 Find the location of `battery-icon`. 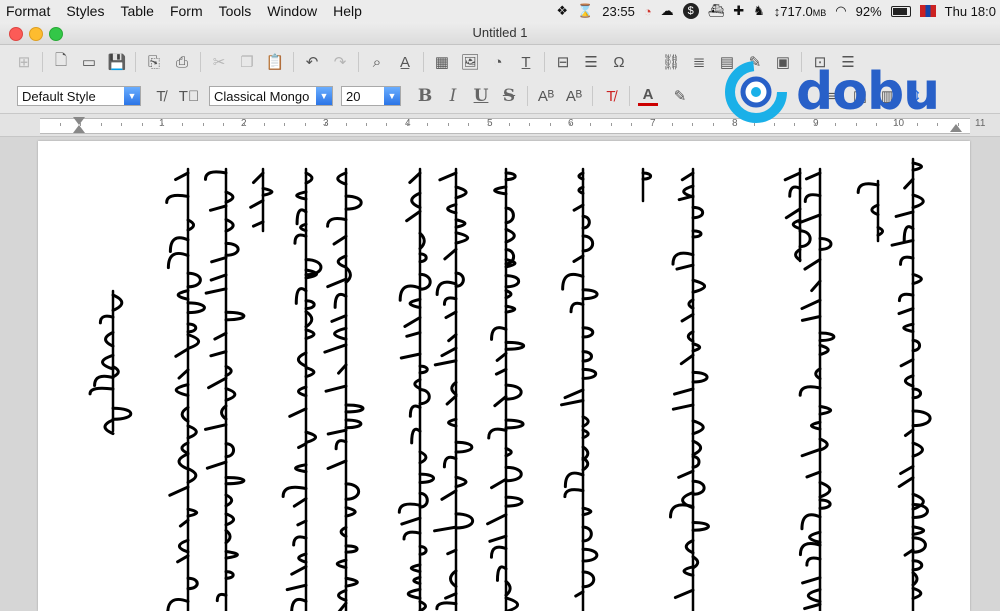

battery-icon is located at coordinates (900, 11).